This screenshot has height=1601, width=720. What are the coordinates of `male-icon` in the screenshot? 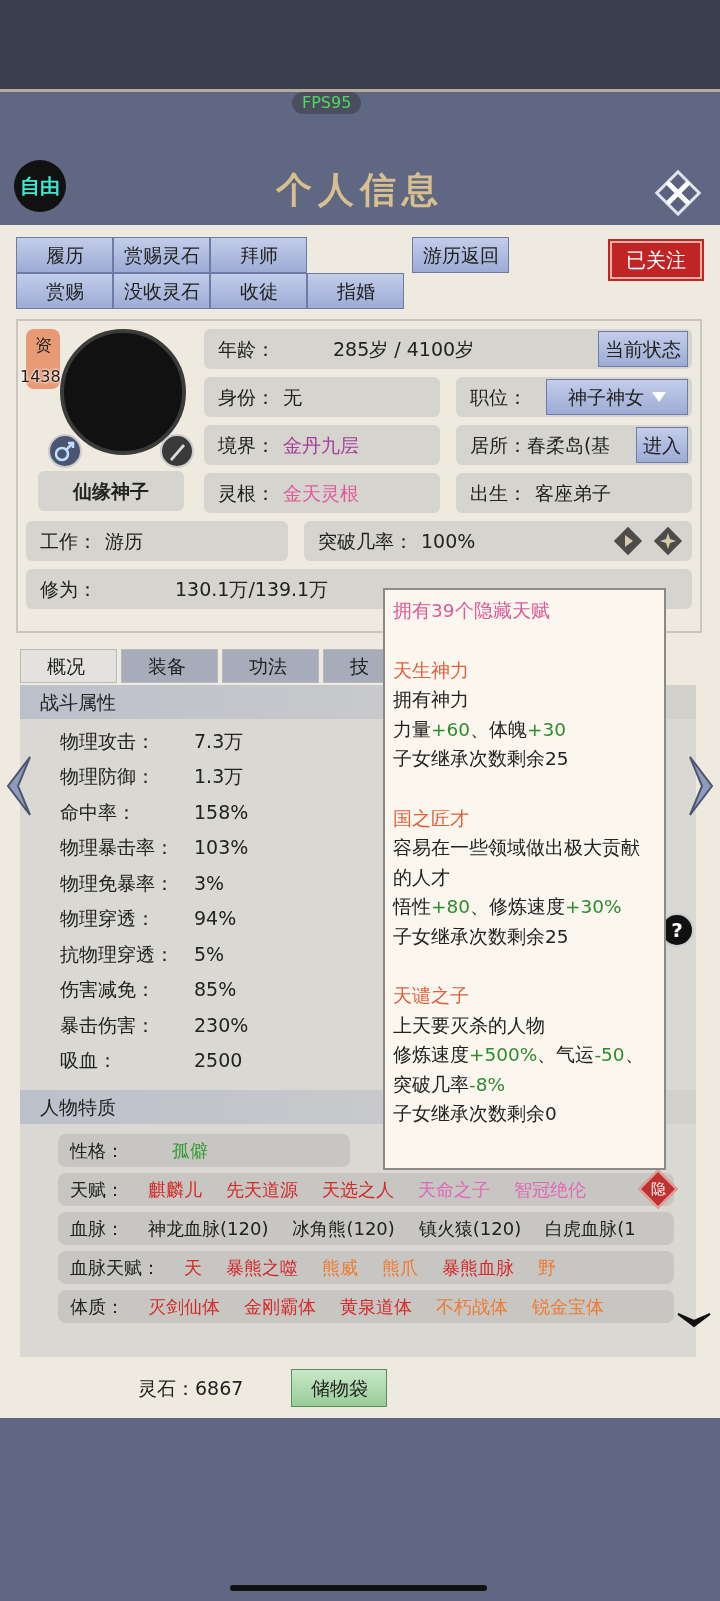 It's located at (65, 451).